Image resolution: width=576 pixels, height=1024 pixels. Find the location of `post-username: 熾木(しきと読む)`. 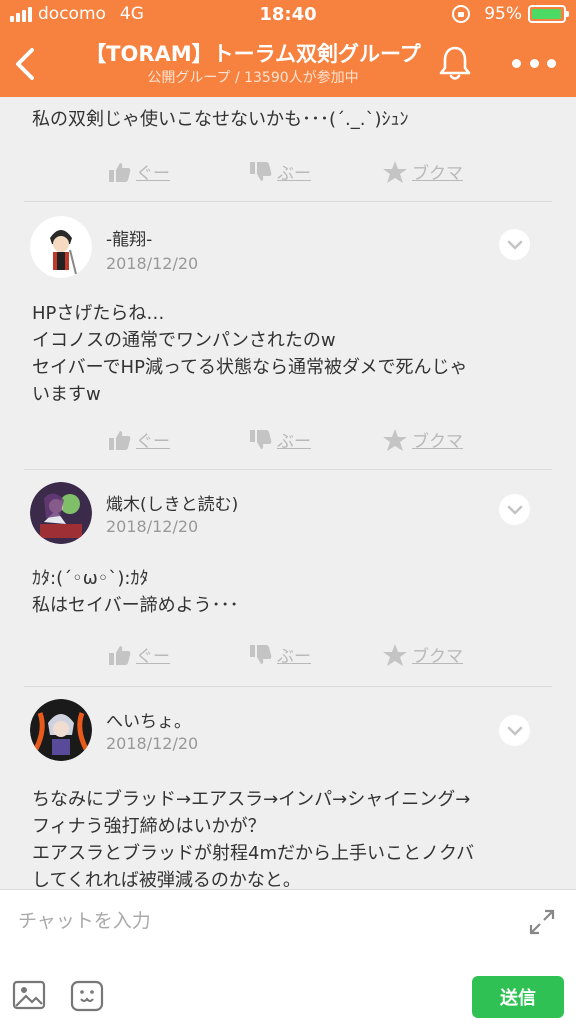

post-username: 熾木(しきと読む) is located at coordinates (172, 505).